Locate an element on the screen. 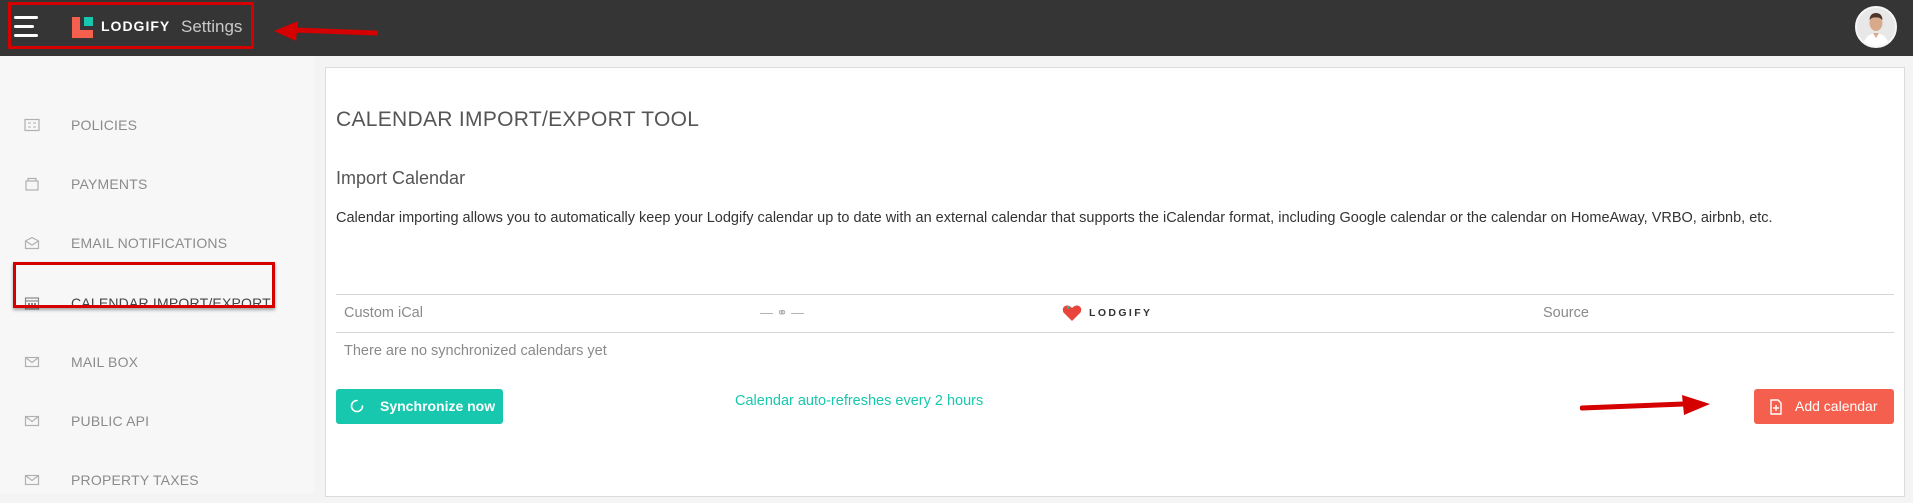  empty-table-message: There are no synchronized calendars yet is located at coordinates (475, 351).